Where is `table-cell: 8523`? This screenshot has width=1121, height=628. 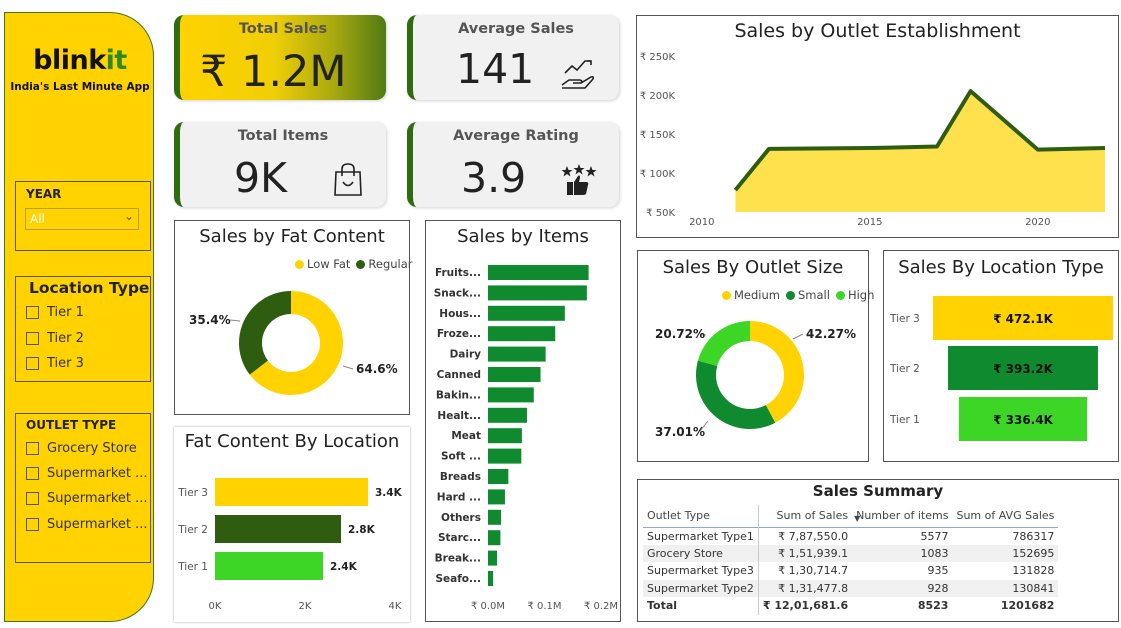 table-cell: 8523 is located at coordinates (933, 606).